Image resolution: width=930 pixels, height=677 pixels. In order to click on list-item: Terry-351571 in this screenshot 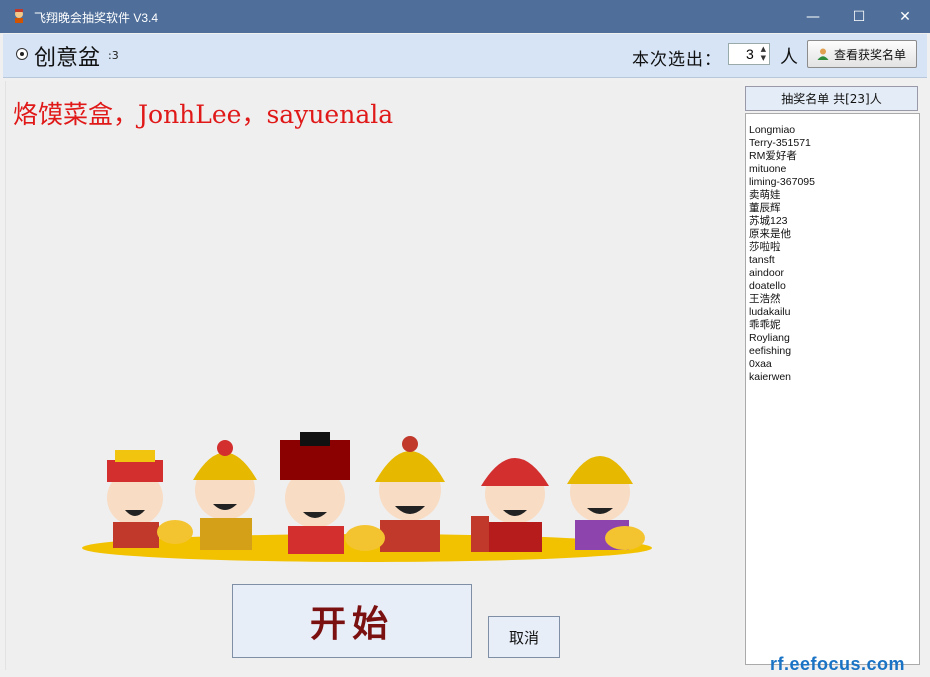, I will do `click(833, 143)`.